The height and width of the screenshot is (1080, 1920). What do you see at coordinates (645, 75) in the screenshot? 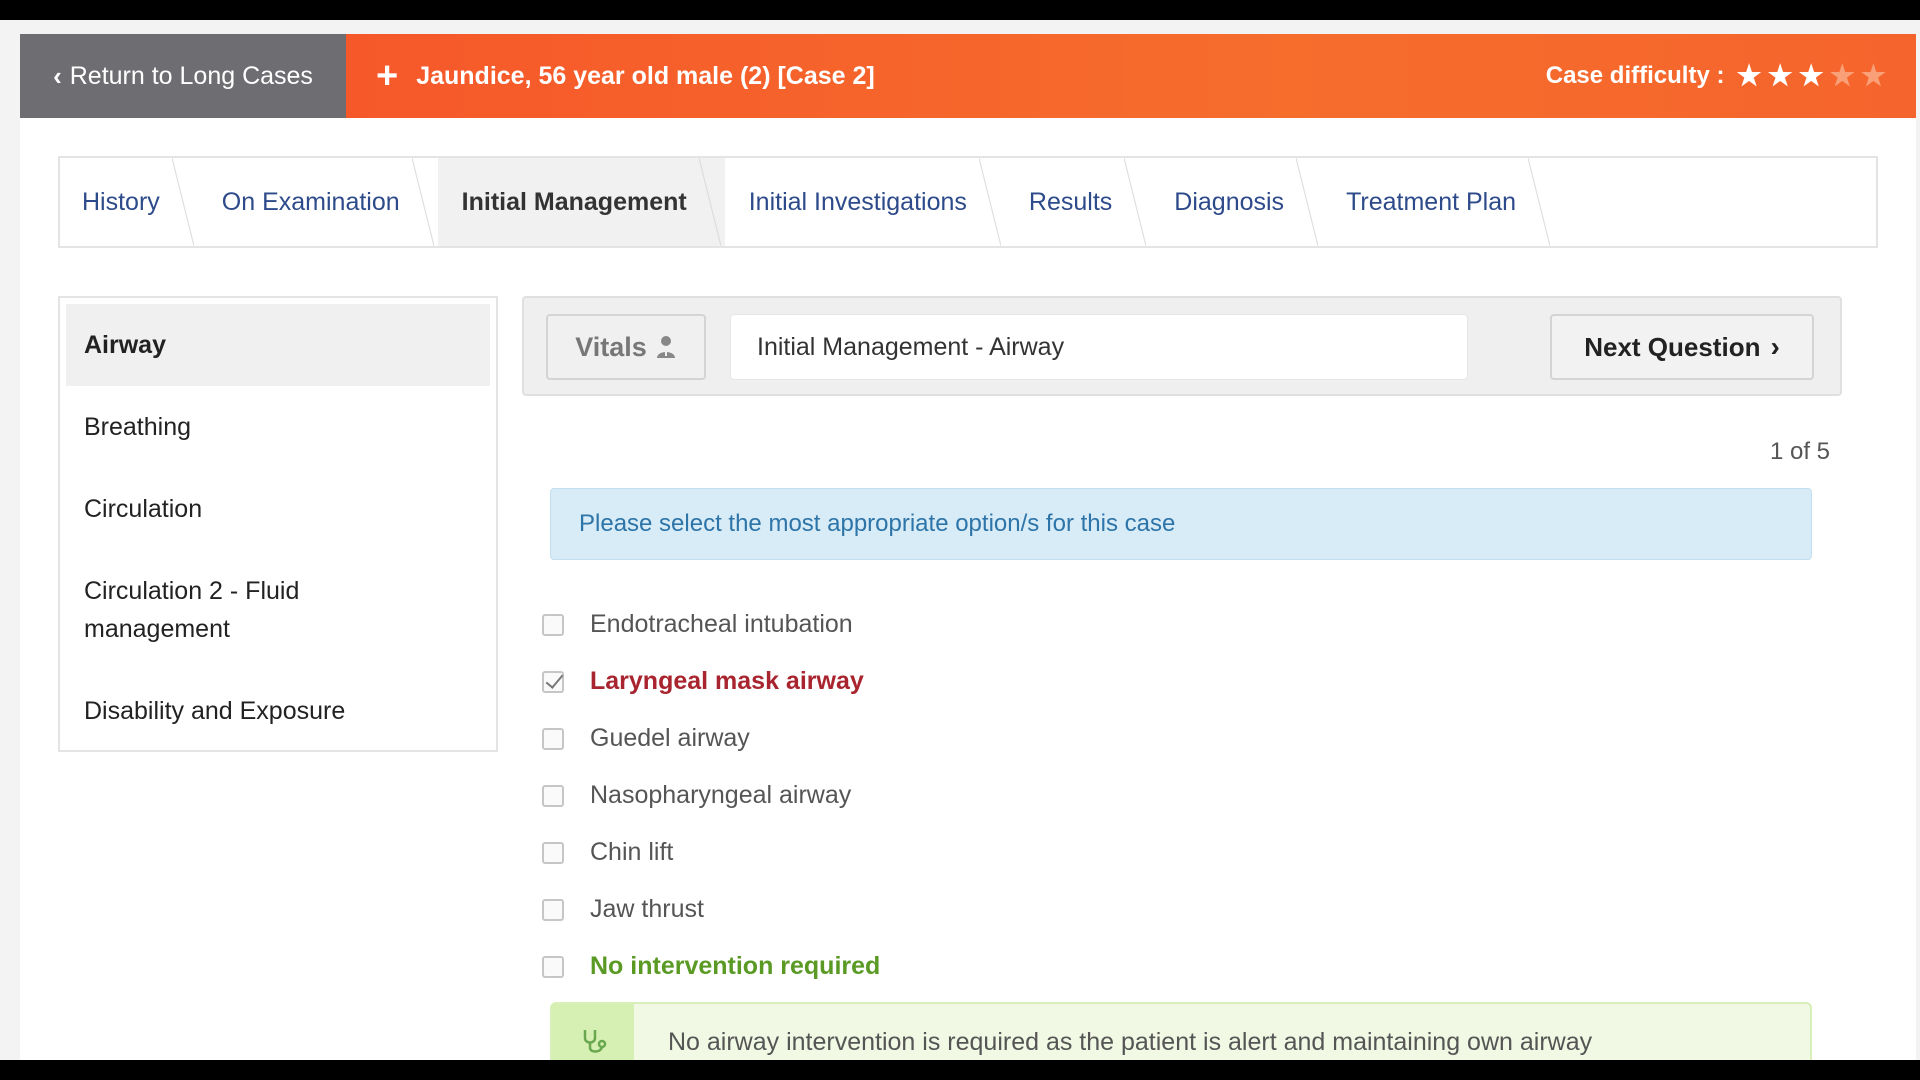
I see `case-title: Jaundice, 56 year old male (2) [Case 2]` at bounding box center [645, 75].